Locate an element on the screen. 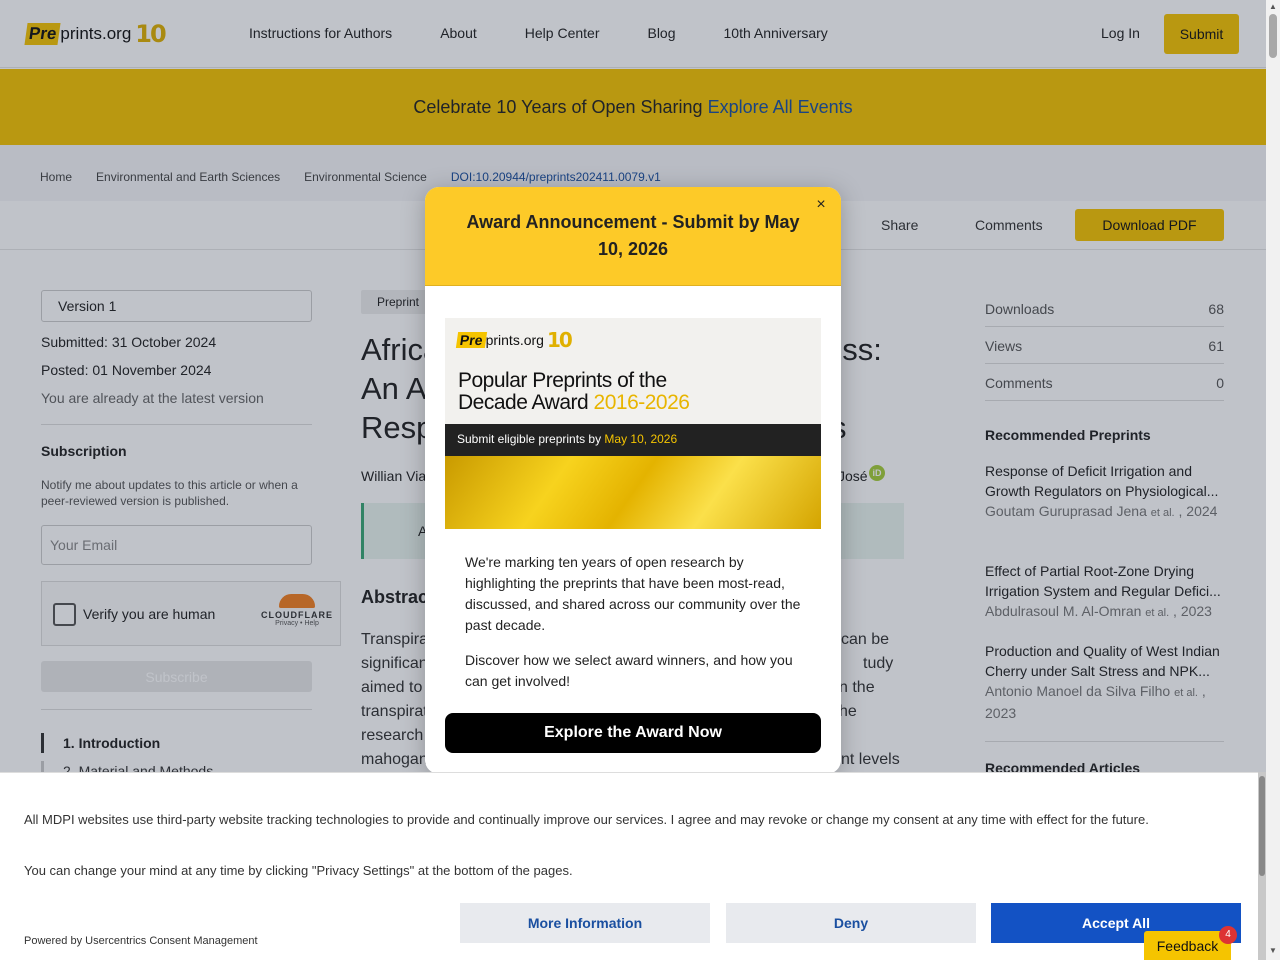 Image resolution: width=1280 pixels, height=960 pixels. band-date: May 10, 2026 is located at coordinates (641, 439).